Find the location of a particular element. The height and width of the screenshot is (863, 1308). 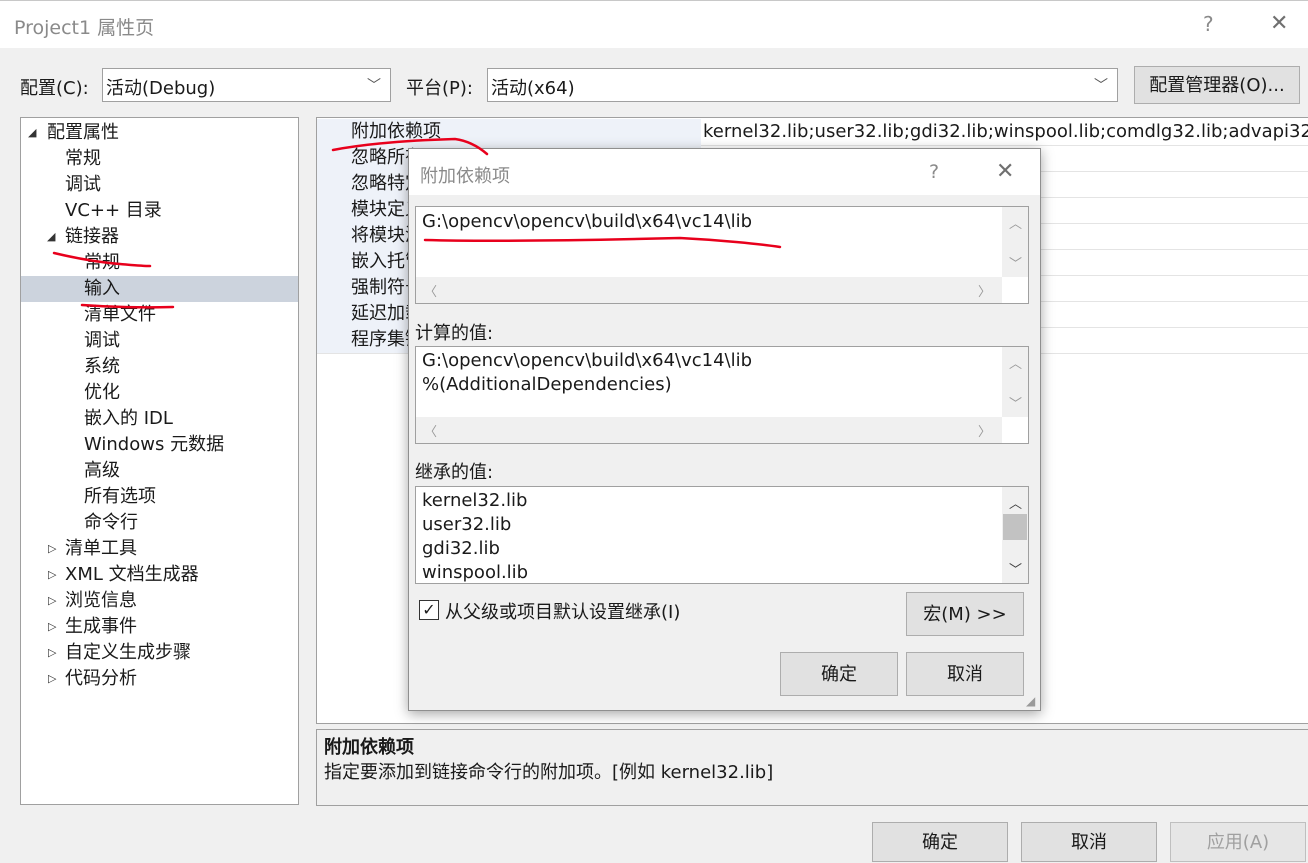

tree-item-vc-directories: VC++ 目录 is located at coordinates (159, 211).